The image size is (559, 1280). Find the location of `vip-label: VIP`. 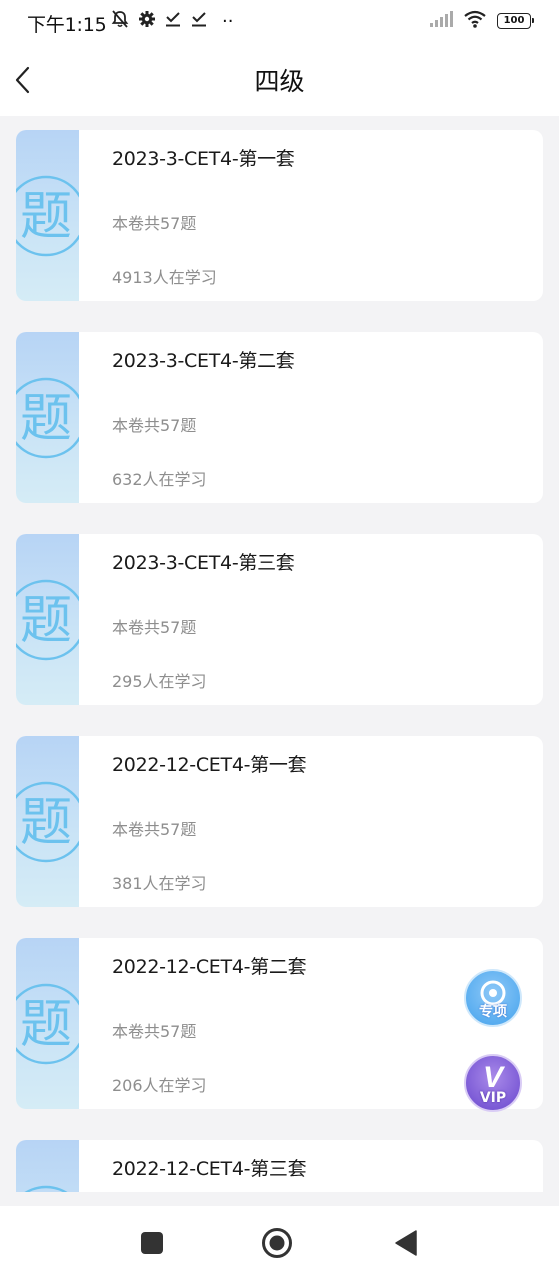

vip-label: VIP is located at coordinates (493, 1098).